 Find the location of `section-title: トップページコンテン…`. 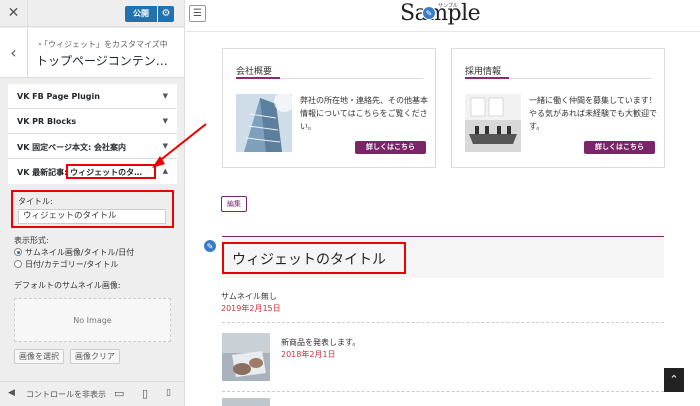

section-title: トップページコンテン… is located at coordinates (102, 61).